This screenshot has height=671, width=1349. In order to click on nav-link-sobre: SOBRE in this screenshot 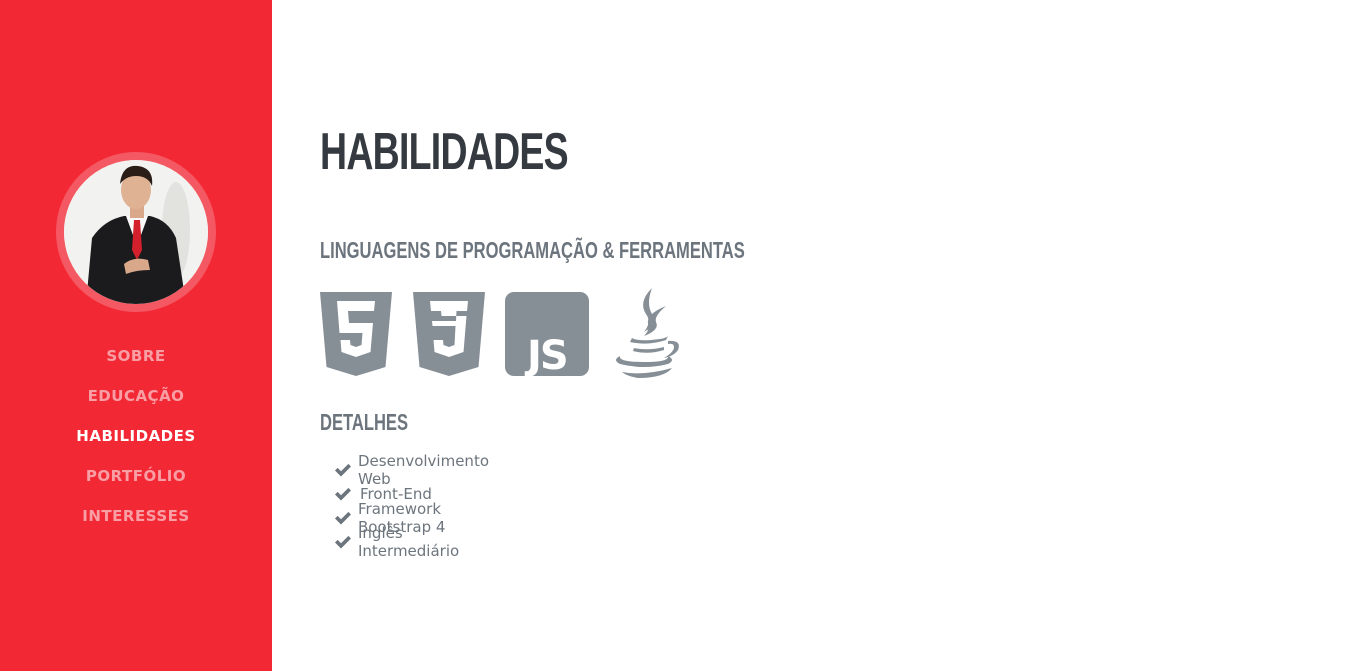, I will do `click(135, 356)`.